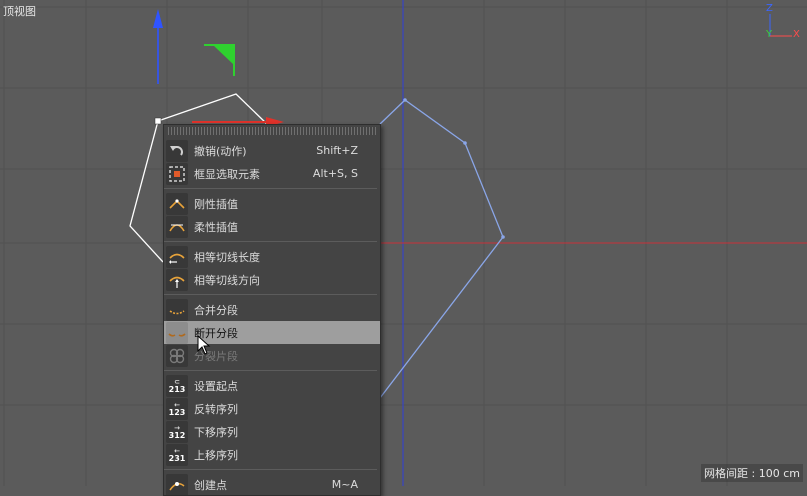 The width and height of the screenshot is (807, 496). I want to click on set-first-point-icon: ⊂ 213, so click(177, 385).